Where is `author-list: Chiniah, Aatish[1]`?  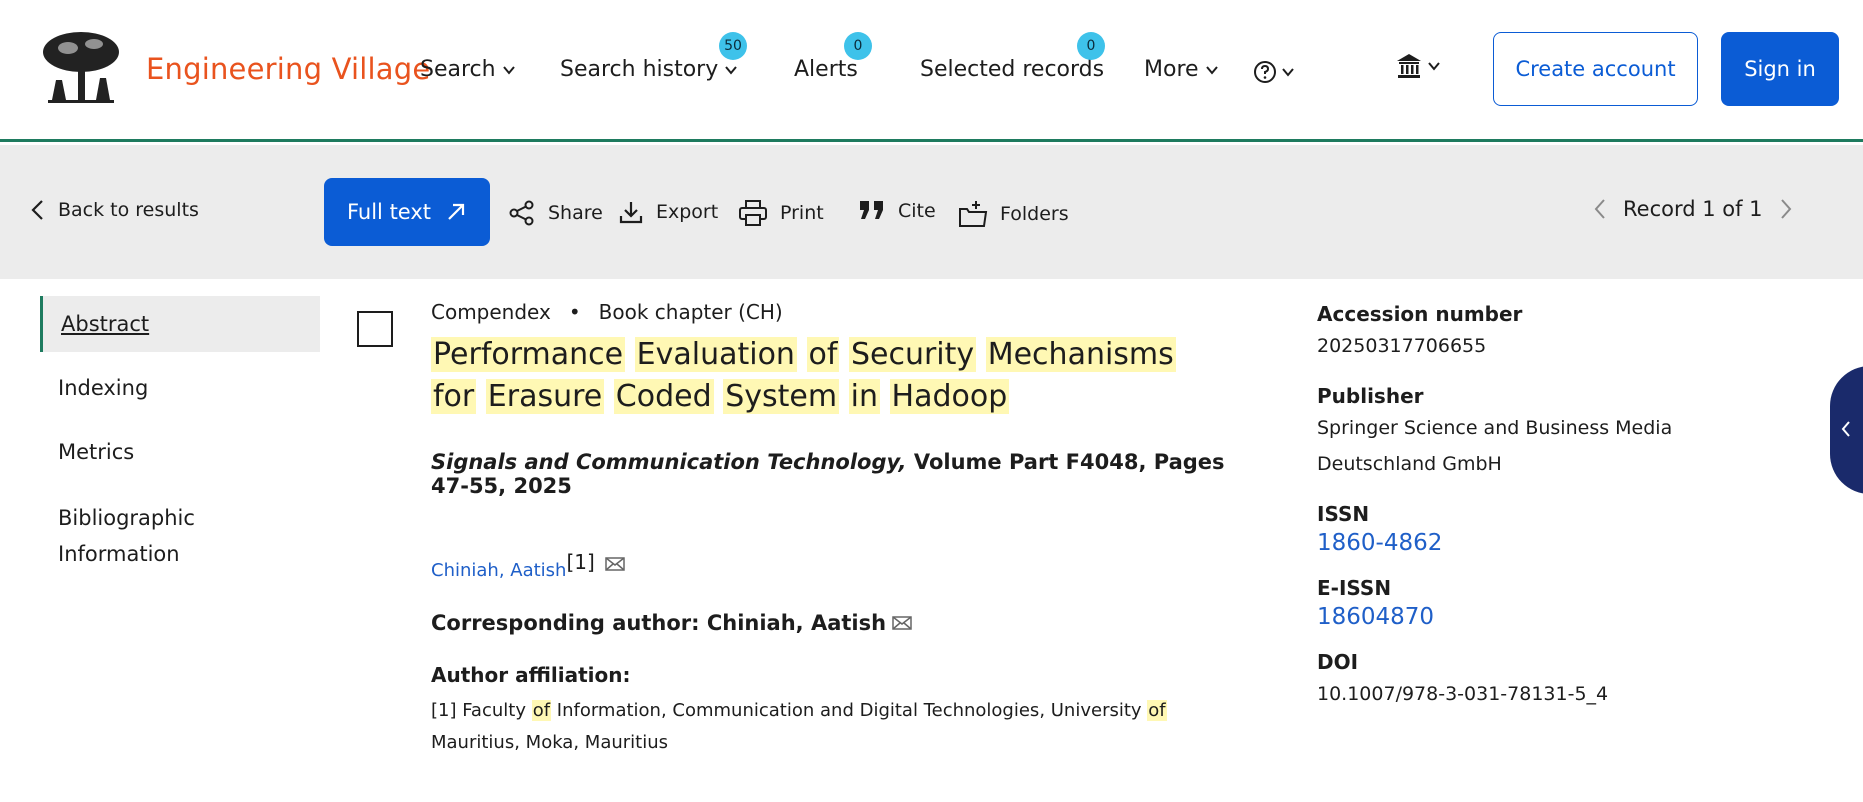
author-list: Chiniah, Aatish[1] is located at coordinates (841, 565).